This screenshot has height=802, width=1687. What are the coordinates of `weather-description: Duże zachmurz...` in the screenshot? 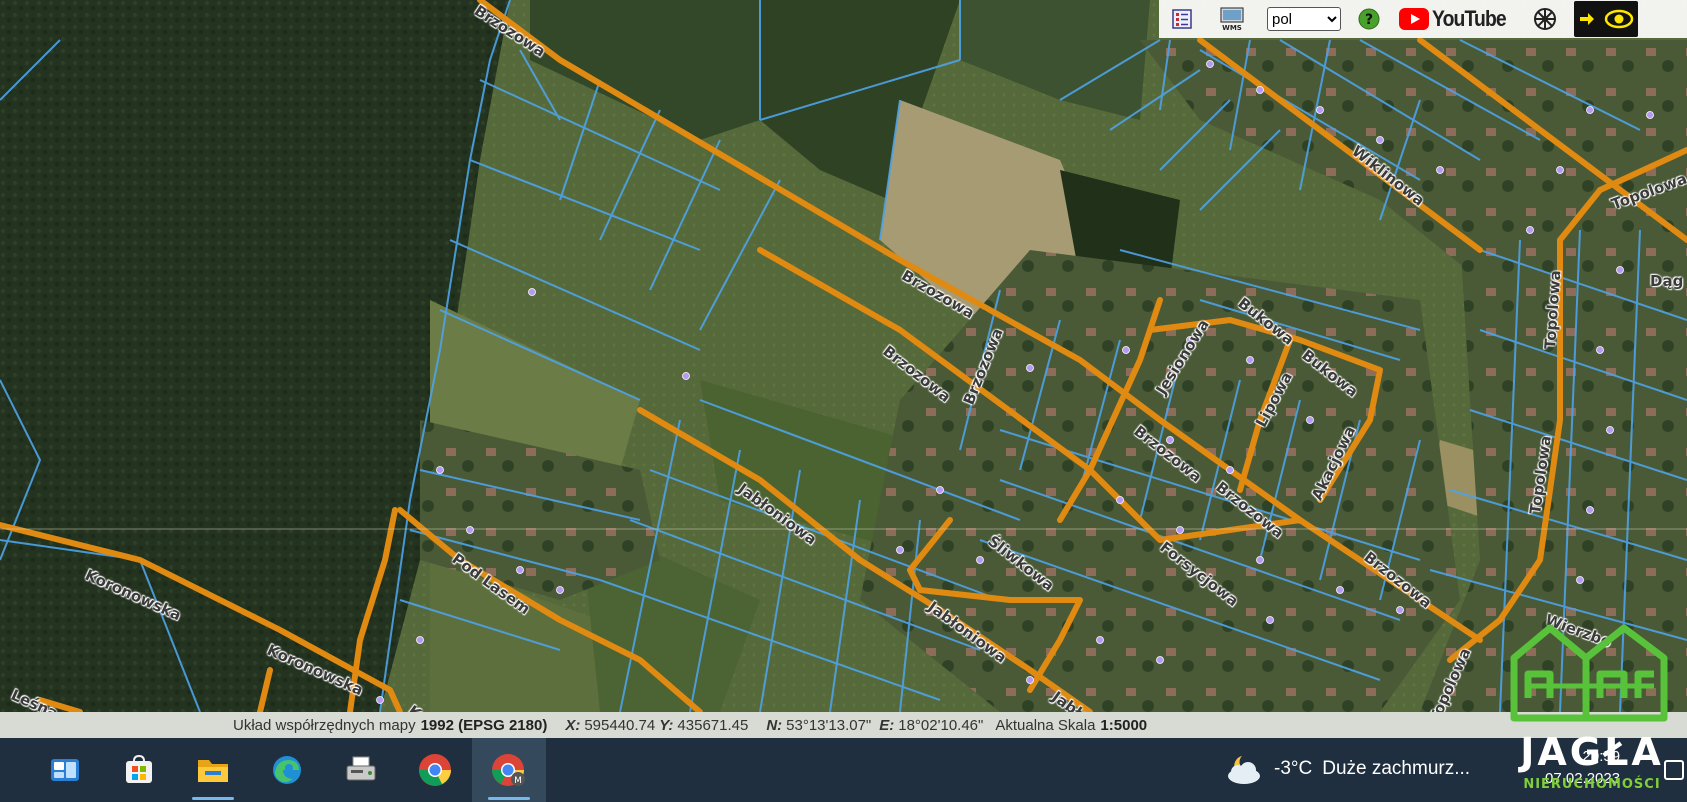 It's located at (1396, 768).